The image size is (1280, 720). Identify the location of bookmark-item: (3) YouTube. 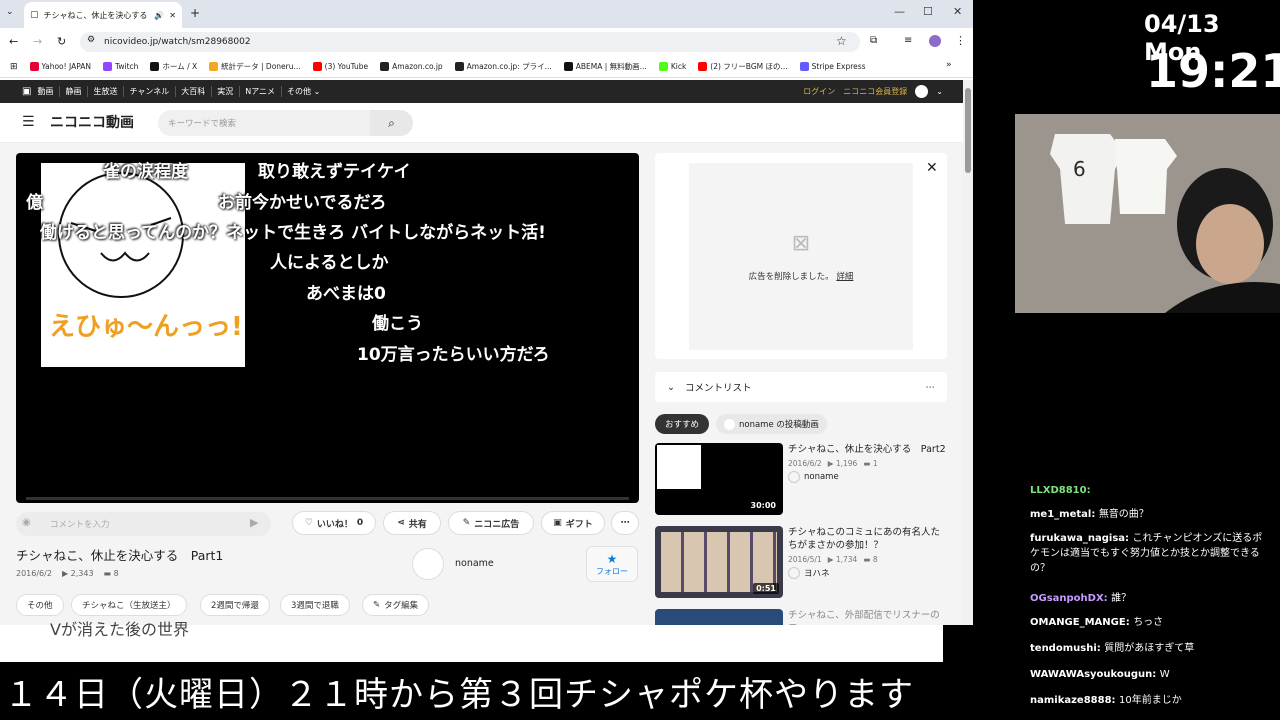
(340, 66).